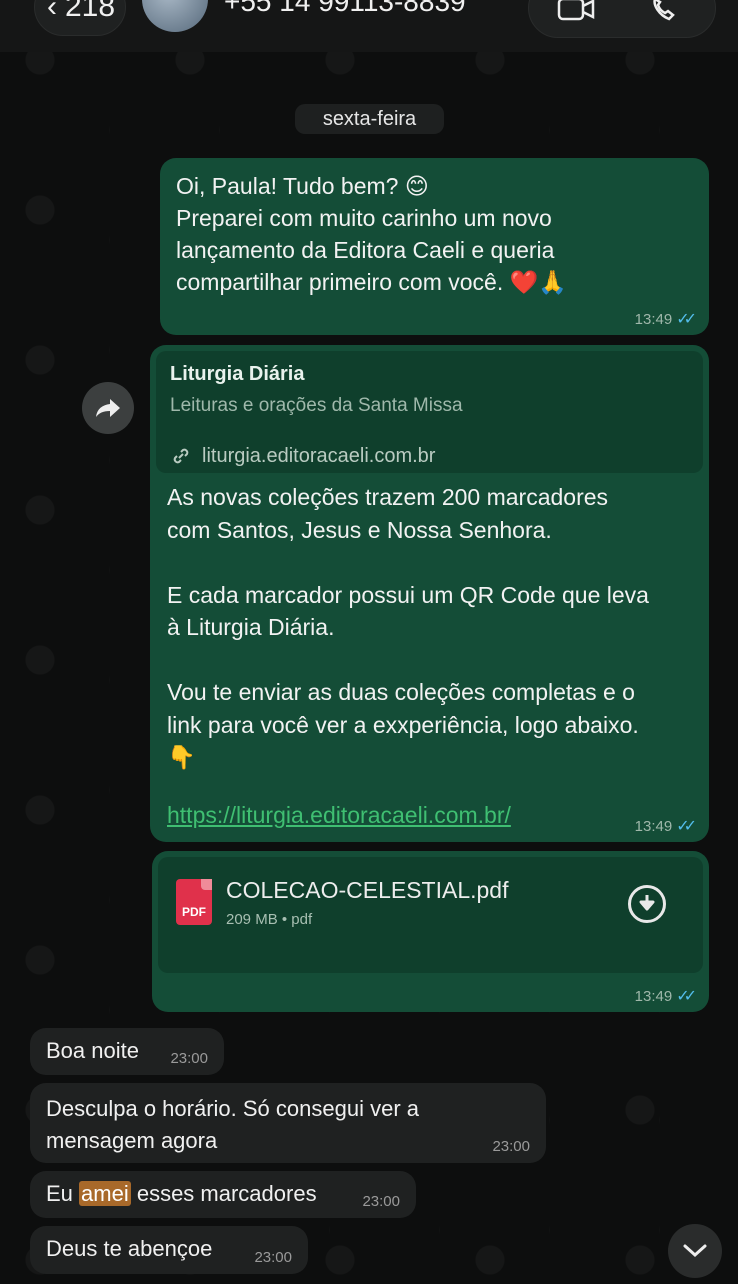  I want to click on document-name: COLECAO-CELESTIAL.pdf, so click(367, 890).